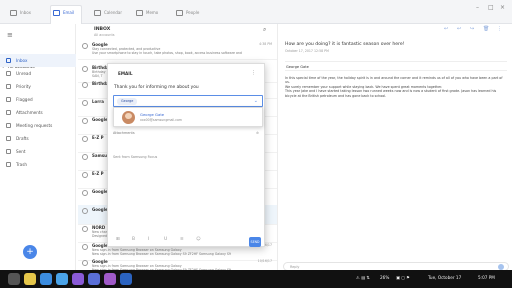 Image resolution: width=512 pixels, height=288 pixels. Describe the element at coordinates (62, 279) in the screenshot. I see `cloud-app-icon` at that location.